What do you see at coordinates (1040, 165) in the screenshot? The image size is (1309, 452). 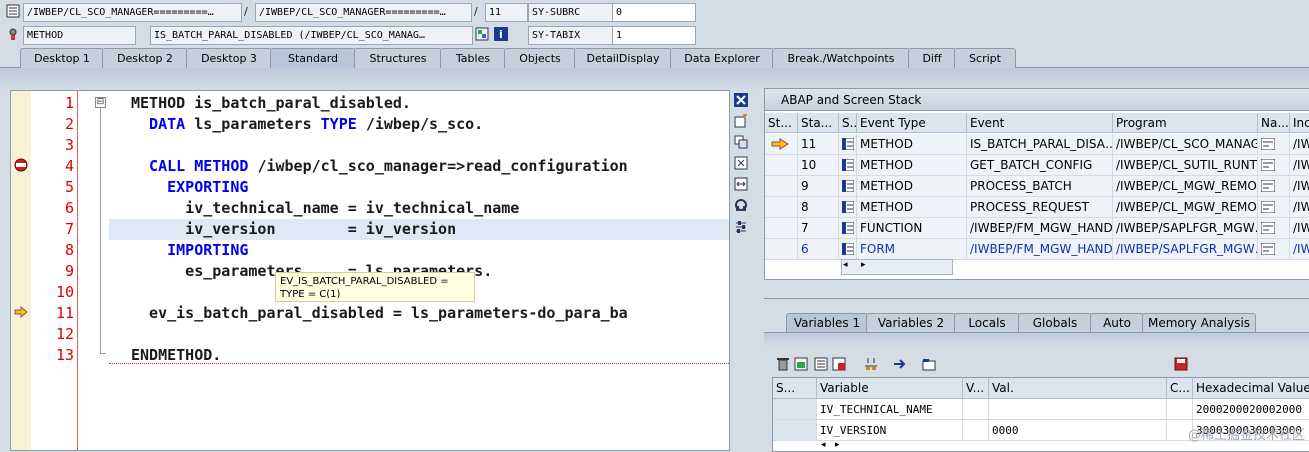 I see `event-name: GET_BATCH_CONFIG` at bounding box center [1040, 165].